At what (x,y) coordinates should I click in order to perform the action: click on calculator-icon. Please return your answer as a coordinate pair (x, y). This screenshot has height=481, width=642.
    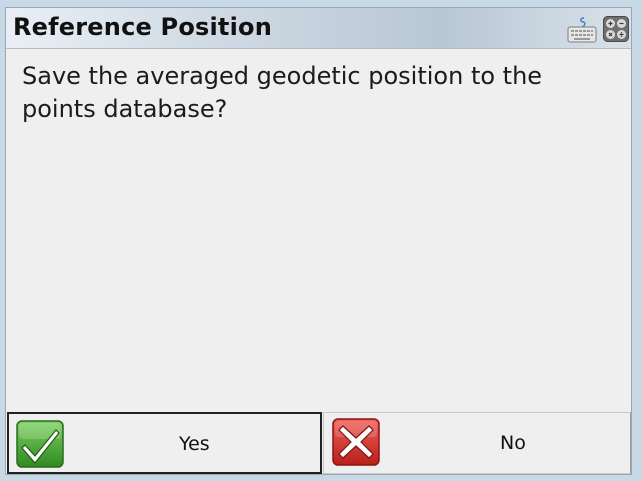
    Looking at the image, I should click on (616, 29).